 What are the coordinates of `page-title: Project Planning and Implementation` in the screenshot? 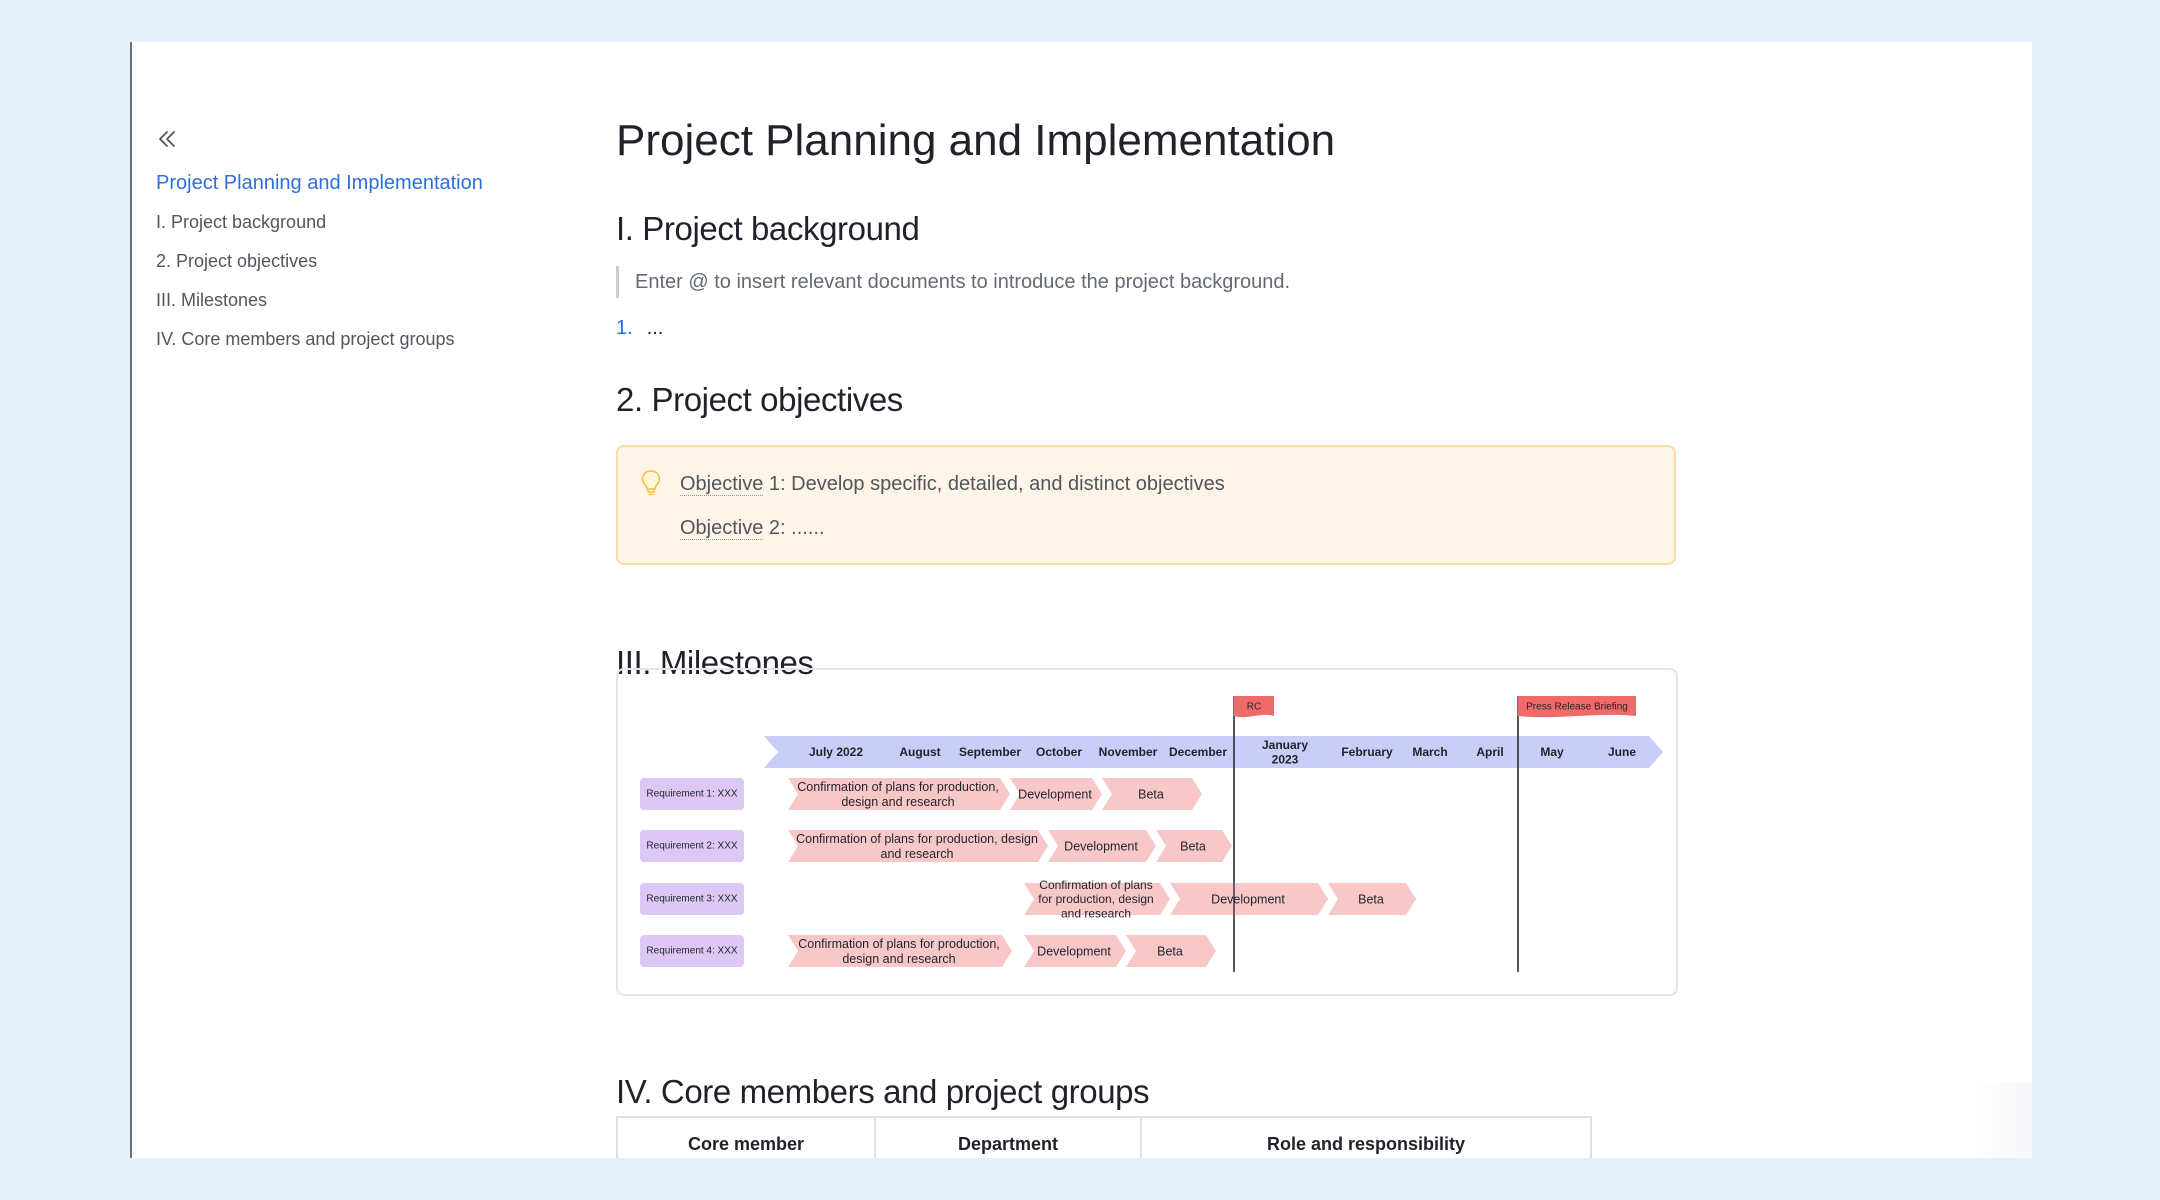 It's located at (975, 141).